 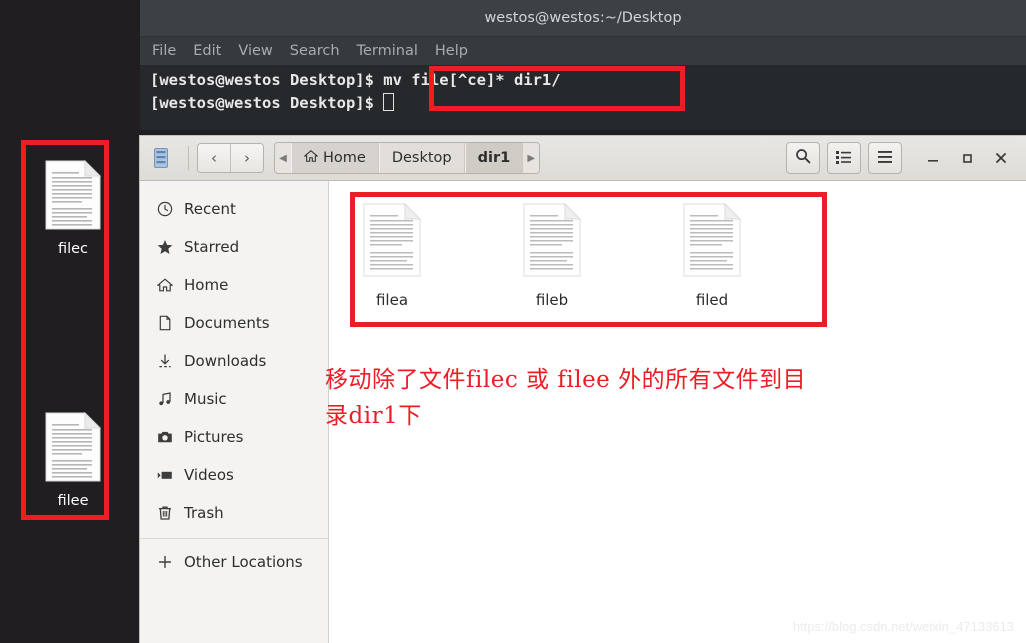 I want to click on forward-button: ›, so click(x=246, y=158).